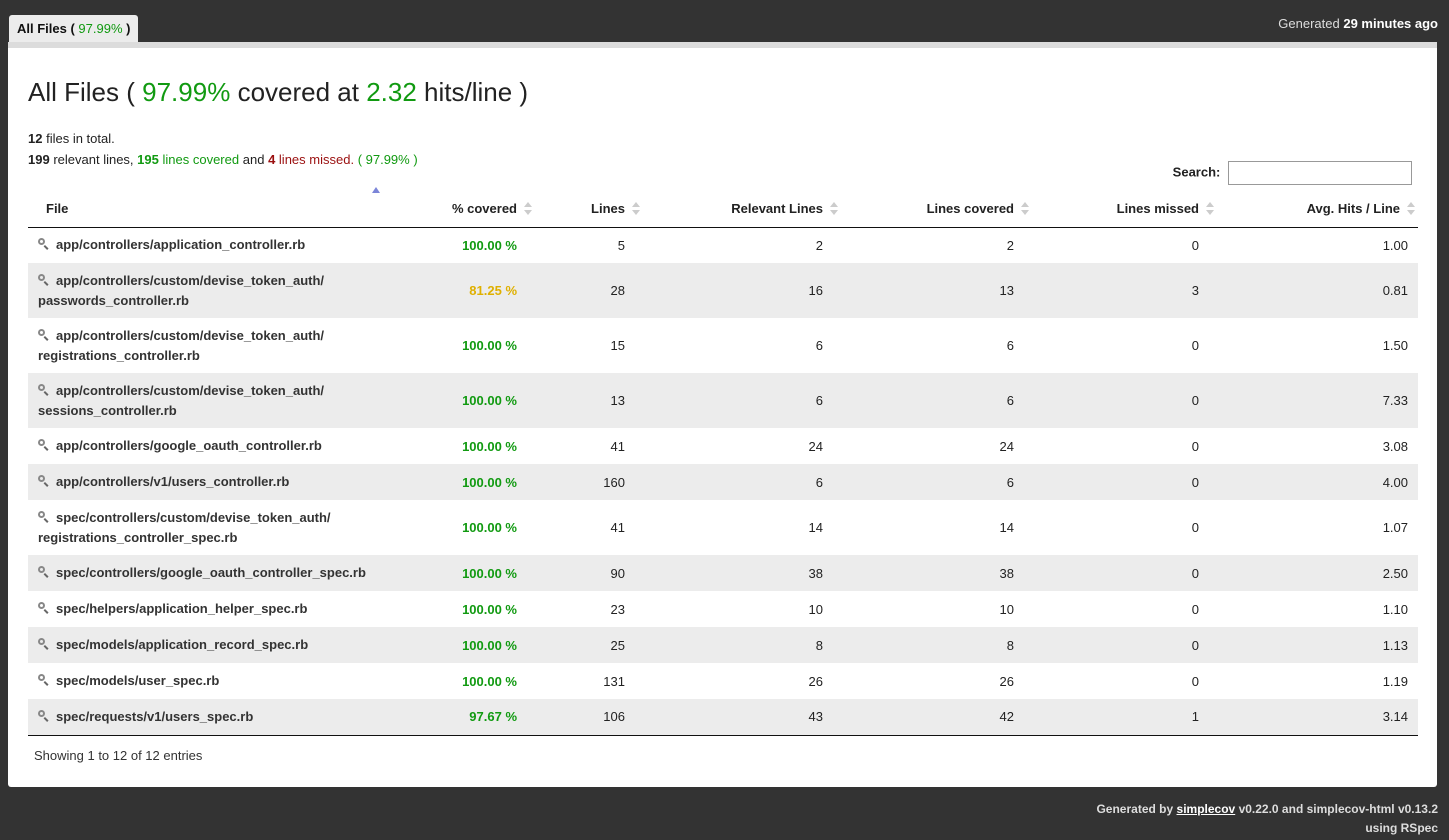  What do you see at coordinates (815, 609) in the screenshot?
I see `relevant-cell: 10` at bounding box center [815, 609].